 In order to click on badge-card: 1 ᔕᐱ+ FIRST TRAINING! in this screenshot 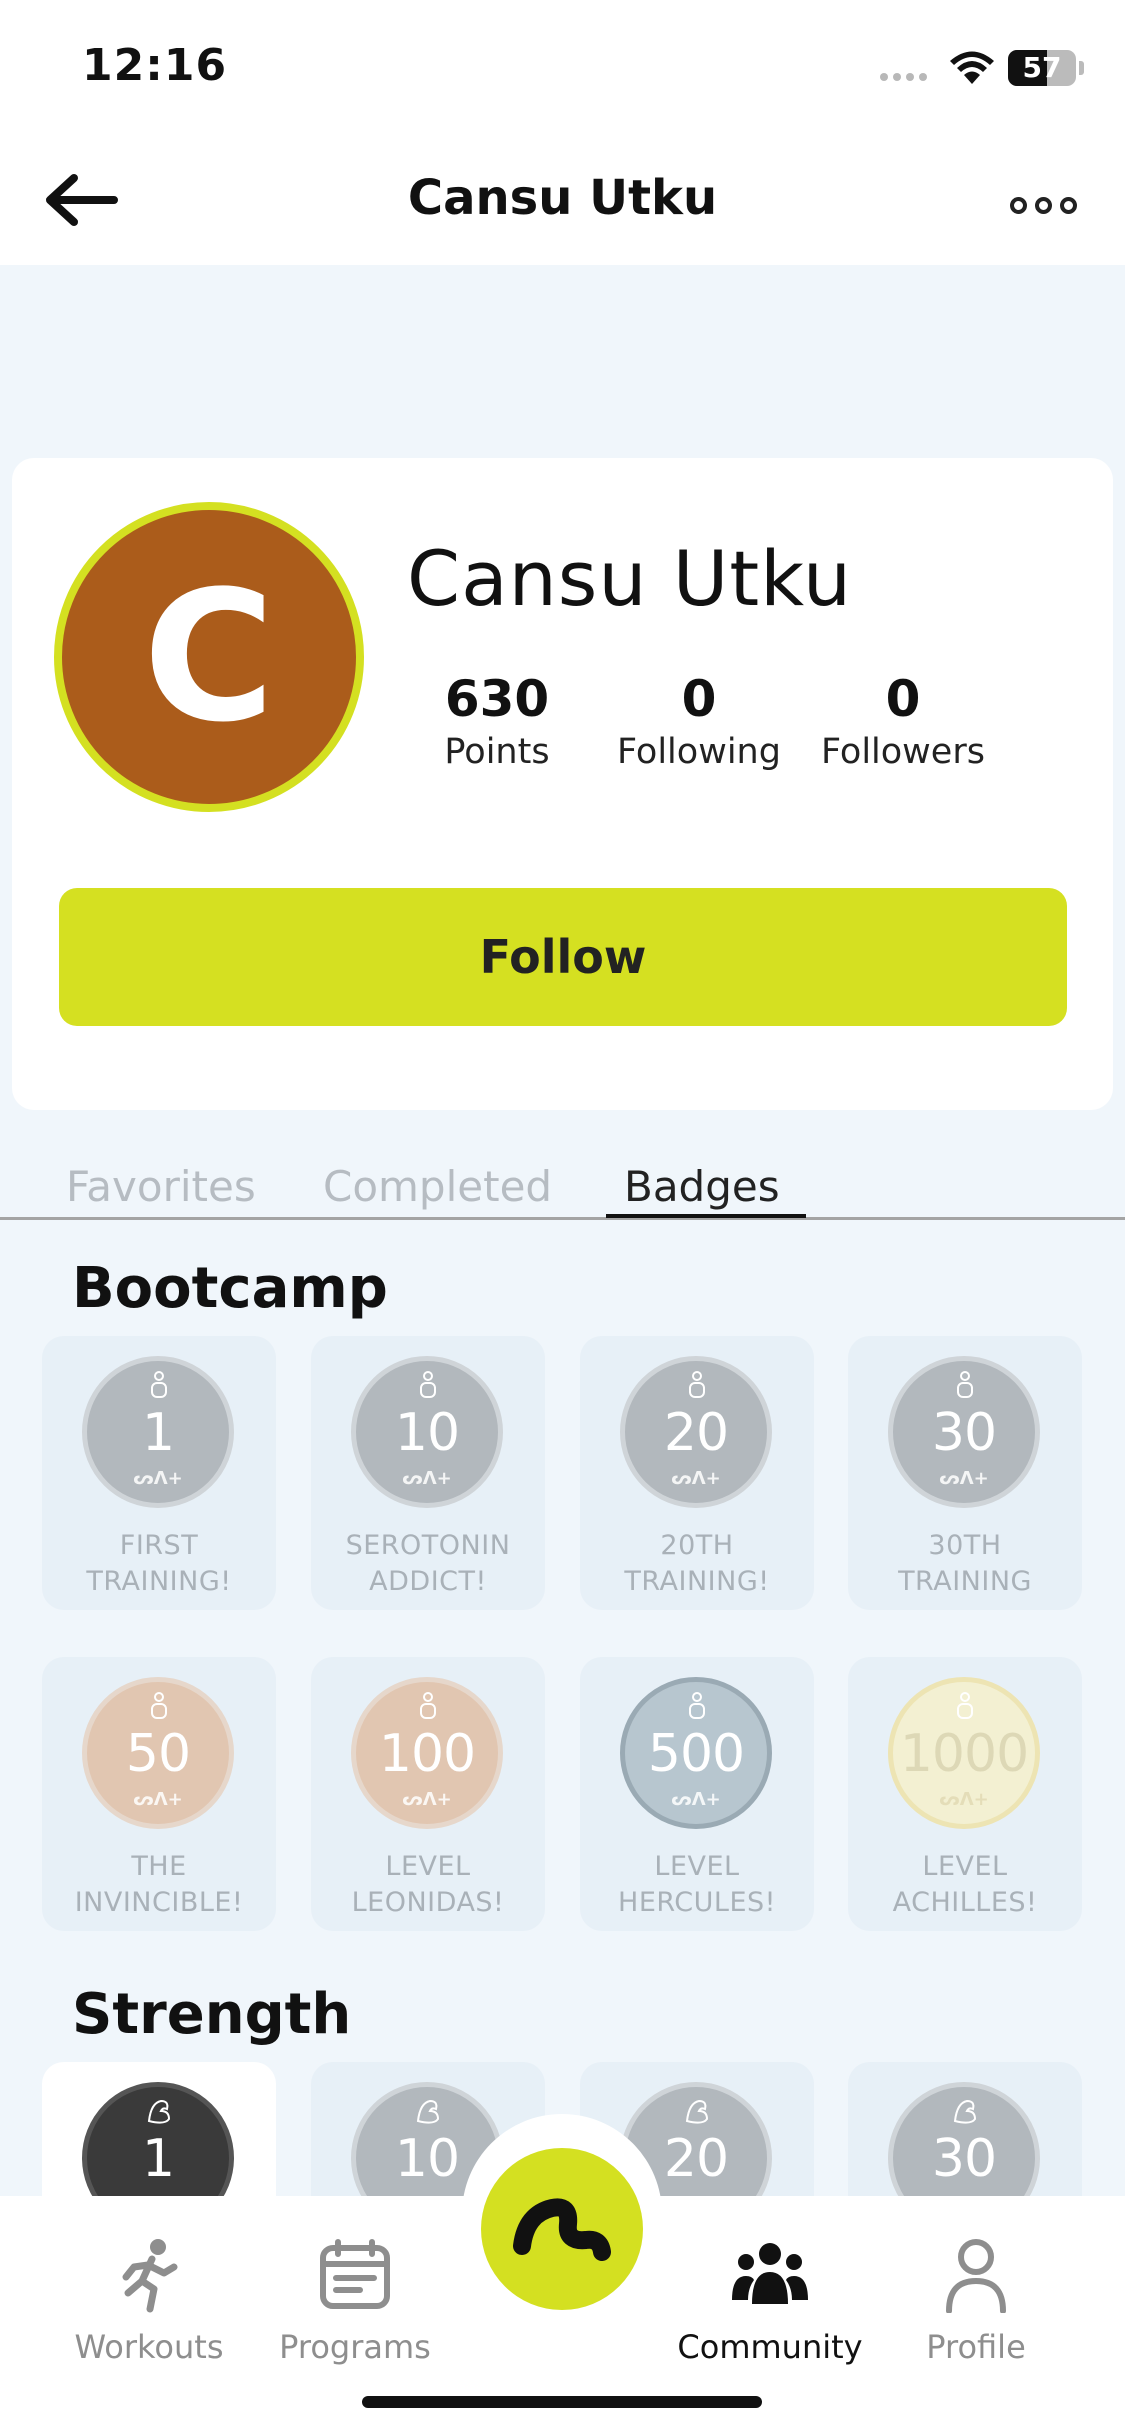, I will do `click(159, 1473)`.